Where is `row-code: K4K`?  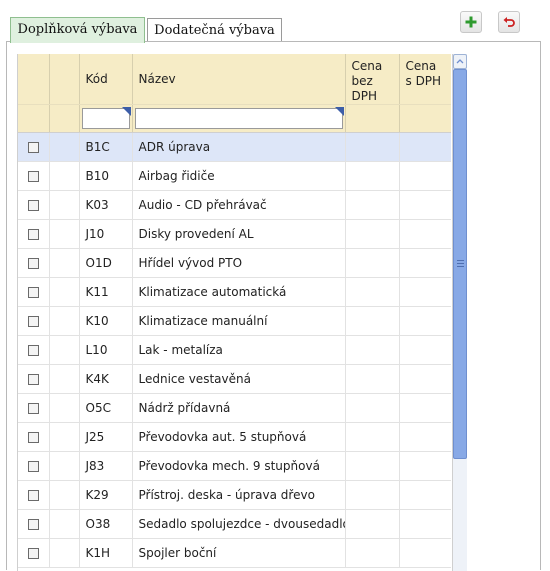 row-code: K4K is located at coordinates (106, 379).